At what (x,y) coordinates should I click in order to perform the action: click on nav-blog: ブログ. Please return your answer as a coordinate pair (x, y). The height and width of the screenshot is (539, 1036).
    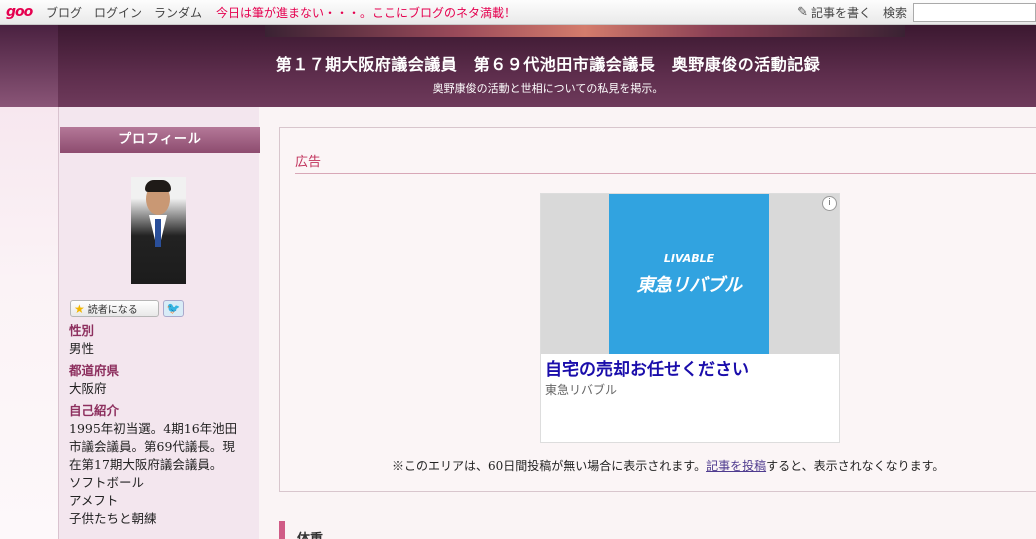
    Looking at the image, I should click on (64, 12).